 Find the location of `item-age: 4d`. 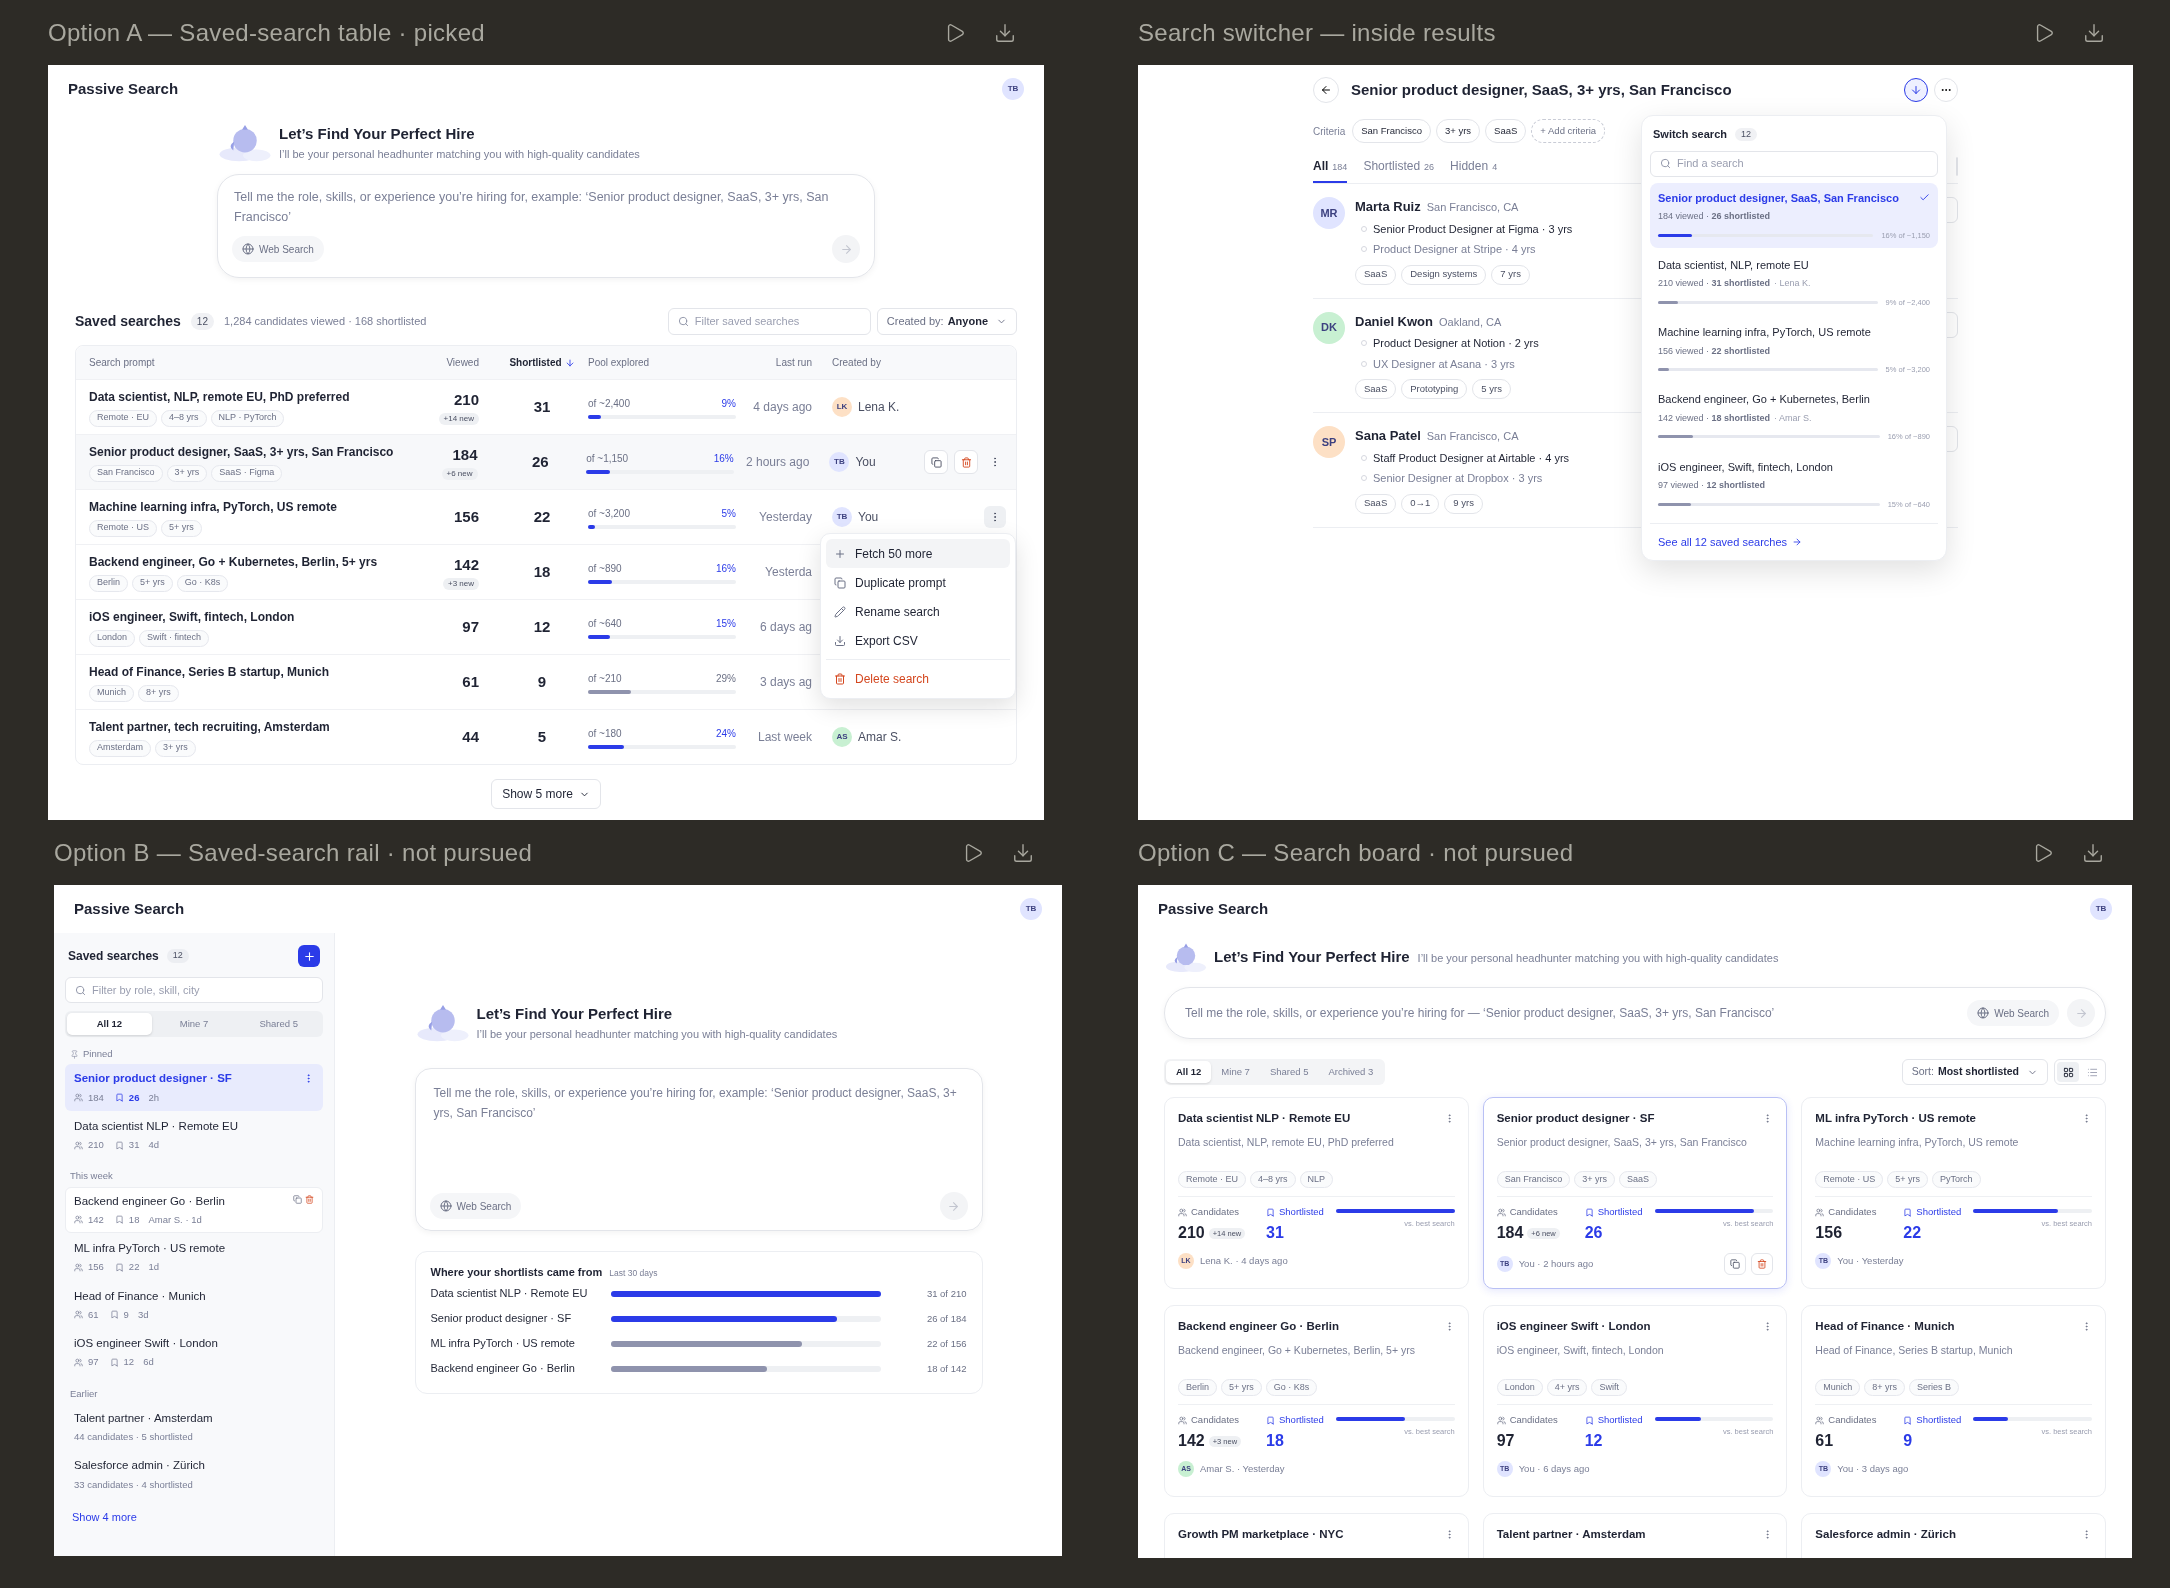

item-age: 4d is located at coordinates (153, 1145).